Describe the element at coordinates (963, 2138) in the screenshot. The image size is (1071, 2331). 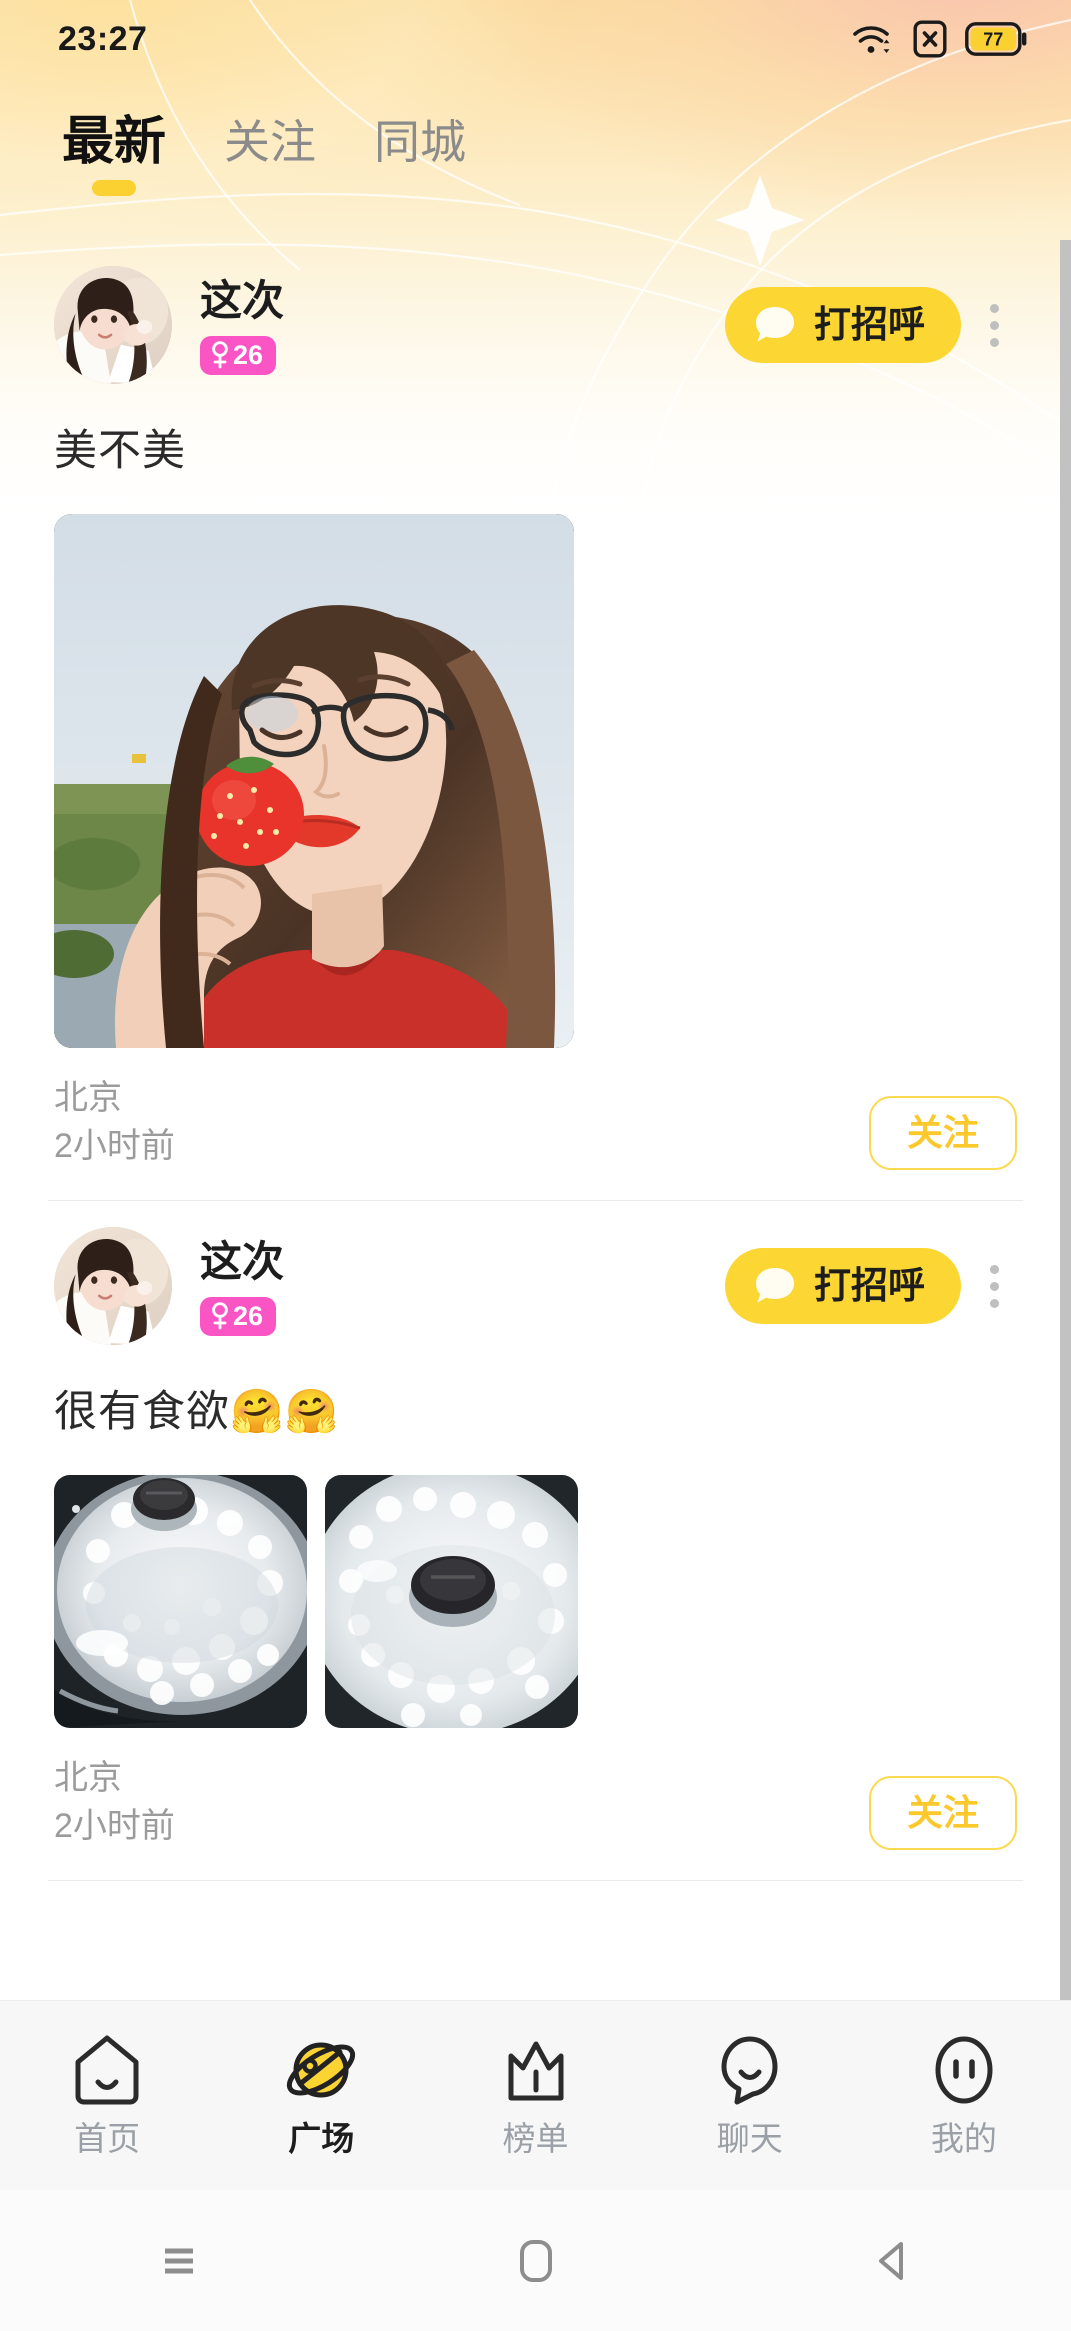
I see `nav-label-mine: 我的` at that location.